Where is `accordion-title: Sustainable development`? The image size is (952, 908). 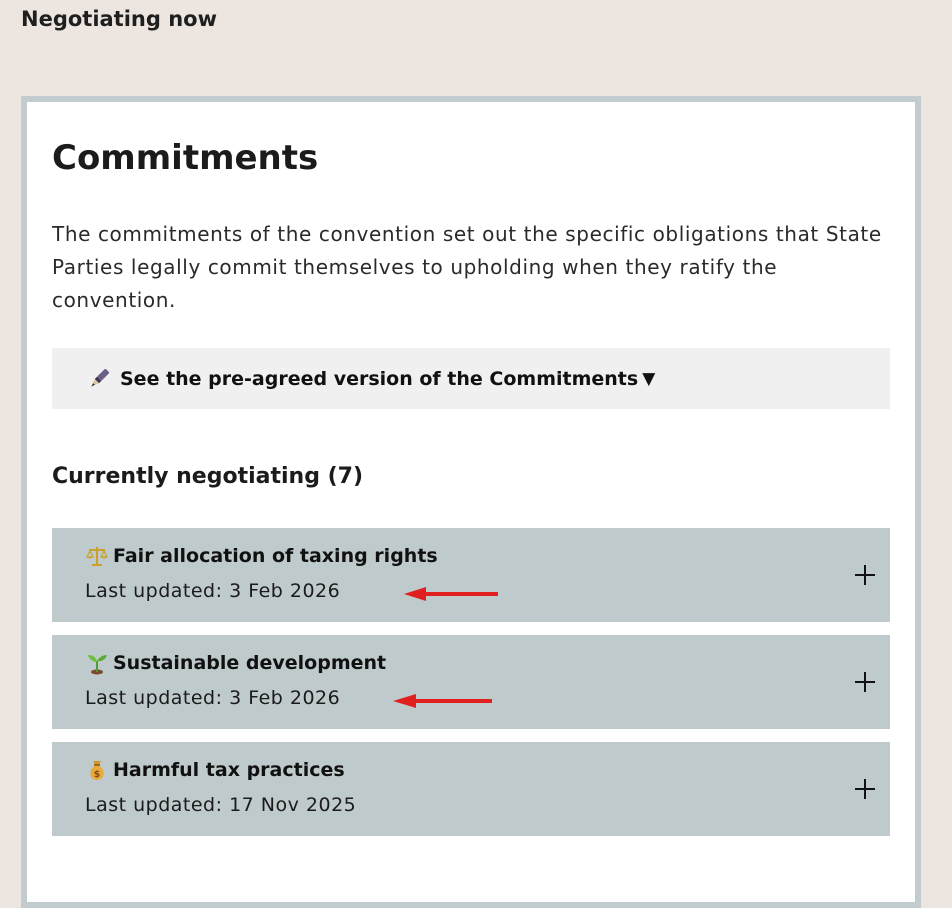 accordion-title: Sustainable development is located at coordinates (250, 663).